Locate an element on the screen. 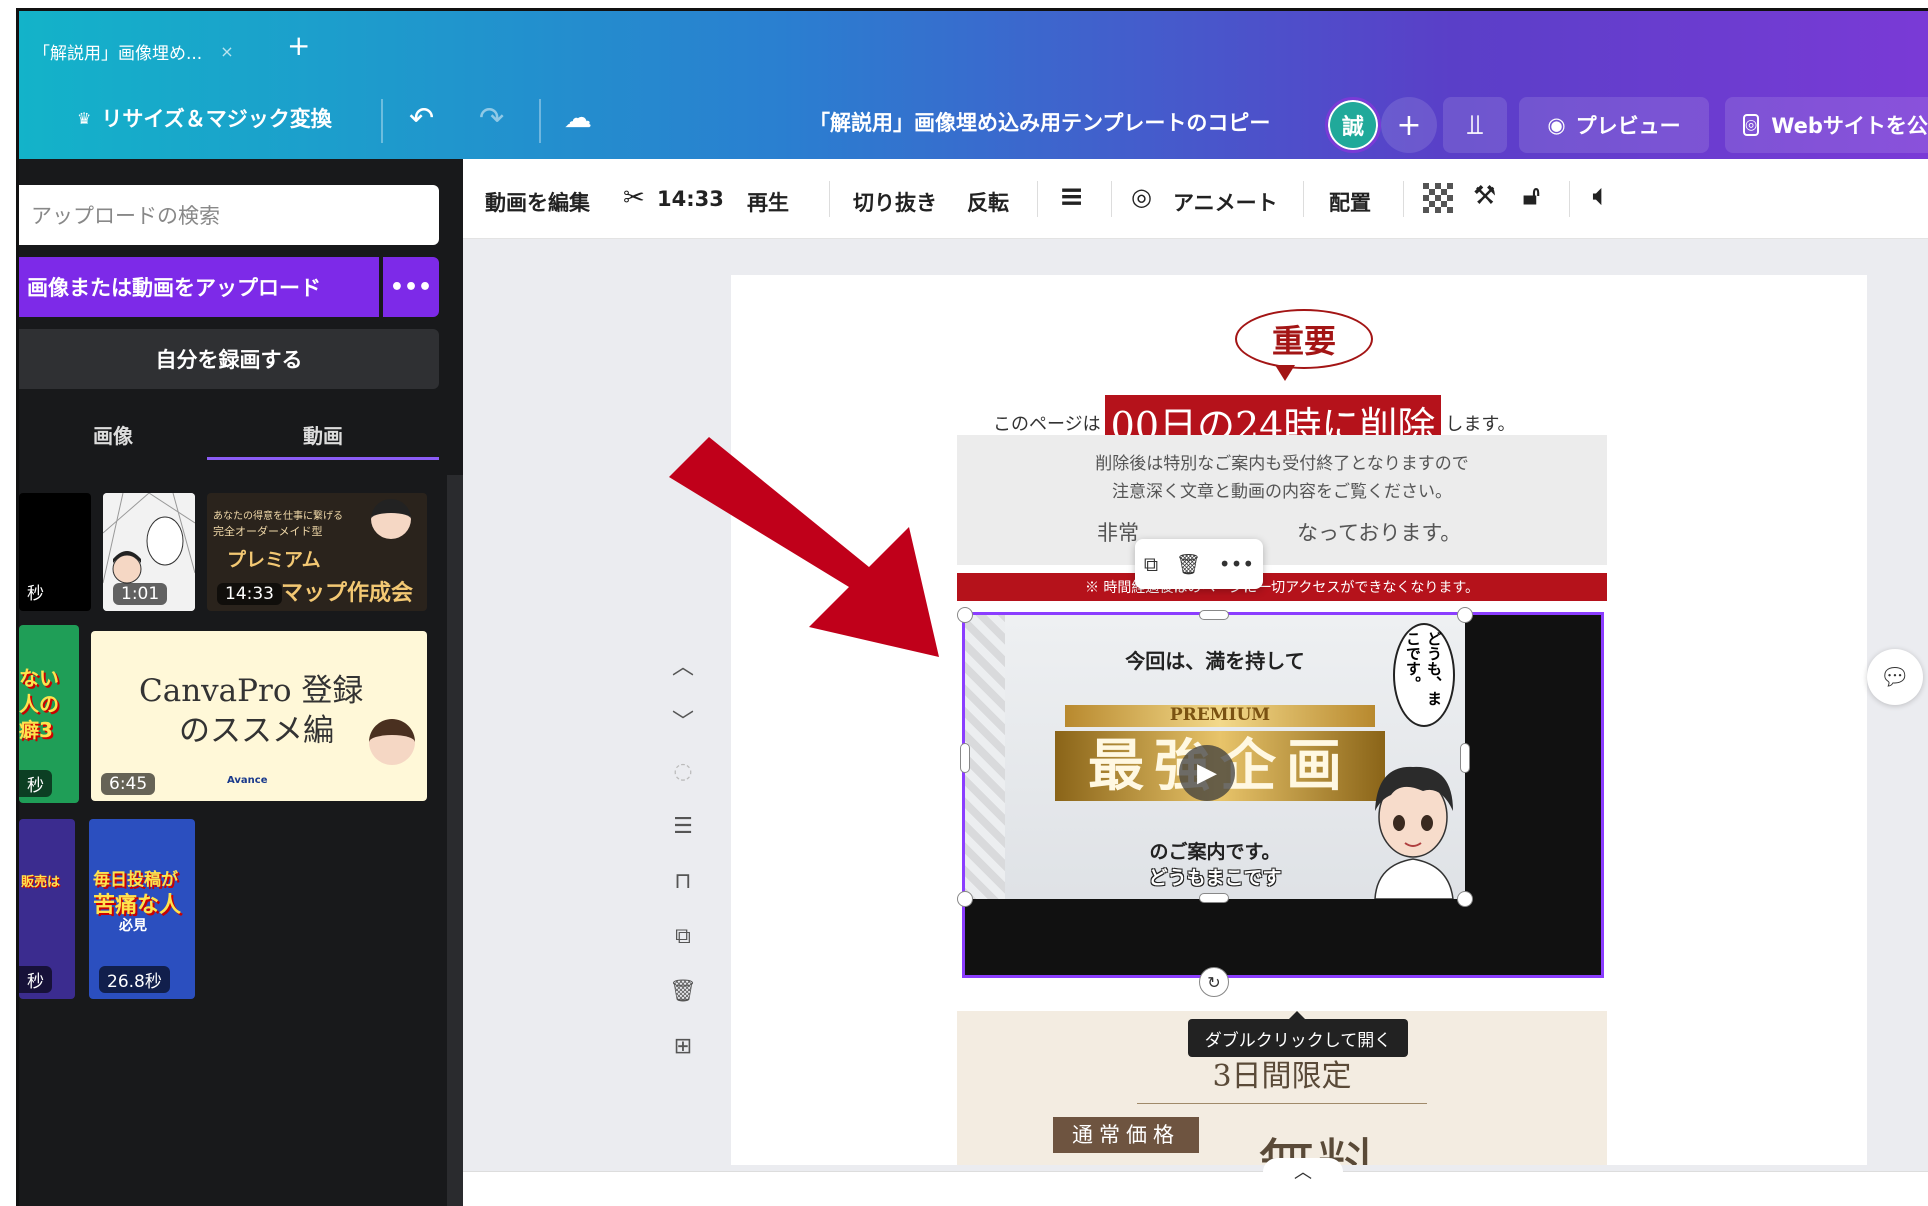 The height and width of the screenshot is (1206, 1928). browser-tab: 「解説用」画像埋め... × is located at coordinates (139, 51).